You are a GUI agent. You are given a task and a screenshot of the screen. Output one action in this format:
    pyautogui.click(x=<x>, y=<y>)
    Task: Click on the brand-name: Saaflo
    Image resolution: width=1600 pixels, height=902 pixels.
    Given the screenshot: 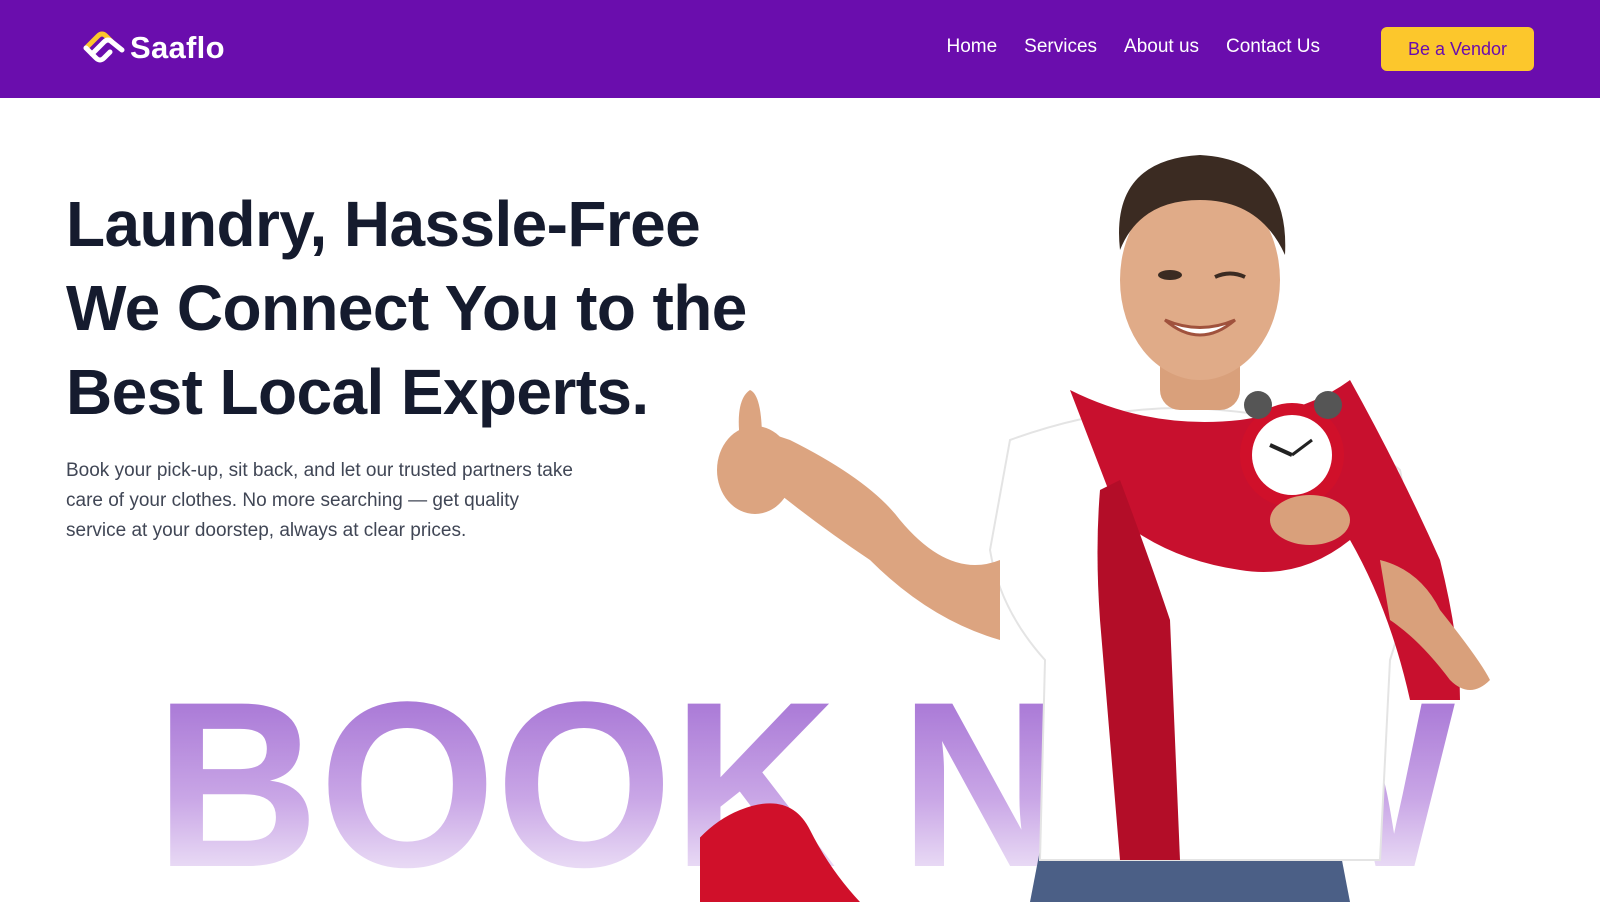 What is the action you would take?
    pyautogui.click(x=177, y=47)
    